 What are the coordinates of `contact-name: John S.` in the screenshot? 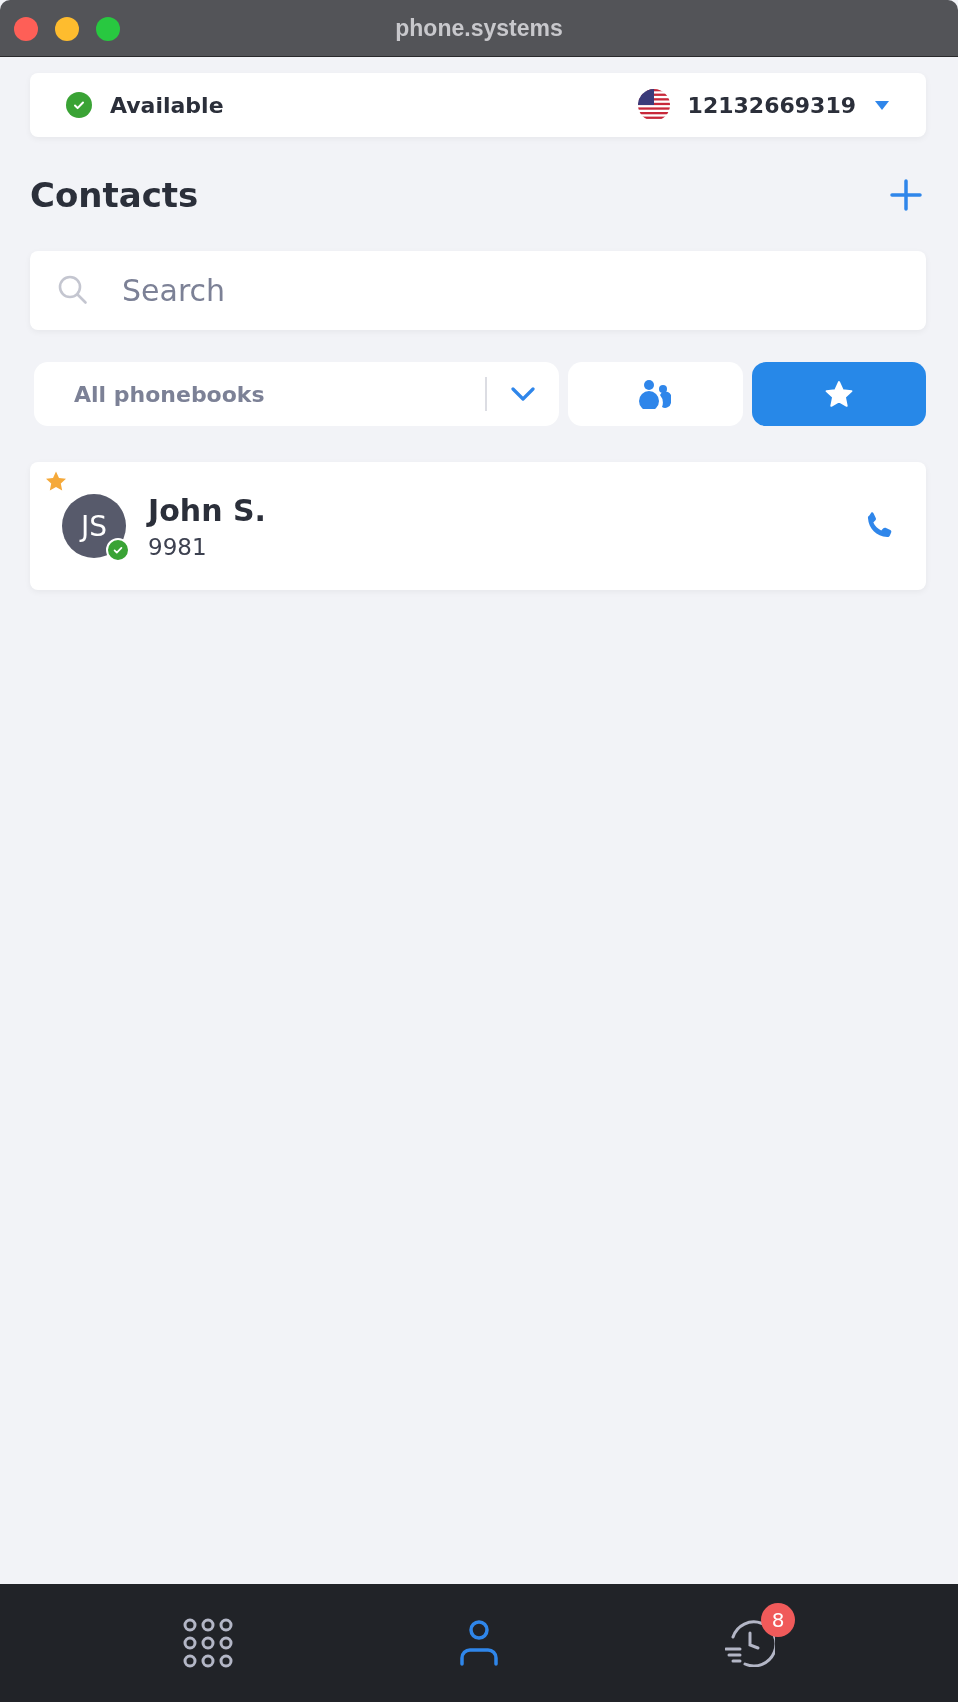 It's located at (207, 510).